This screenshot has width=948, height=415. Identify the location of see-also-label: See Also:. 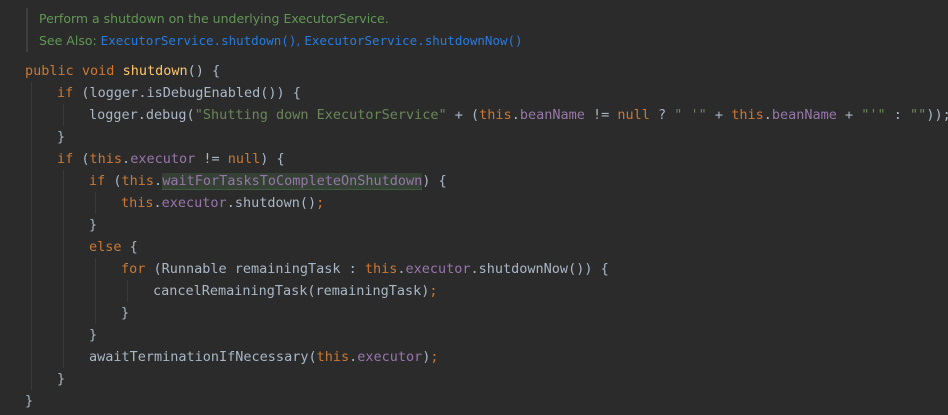
(68, 40).